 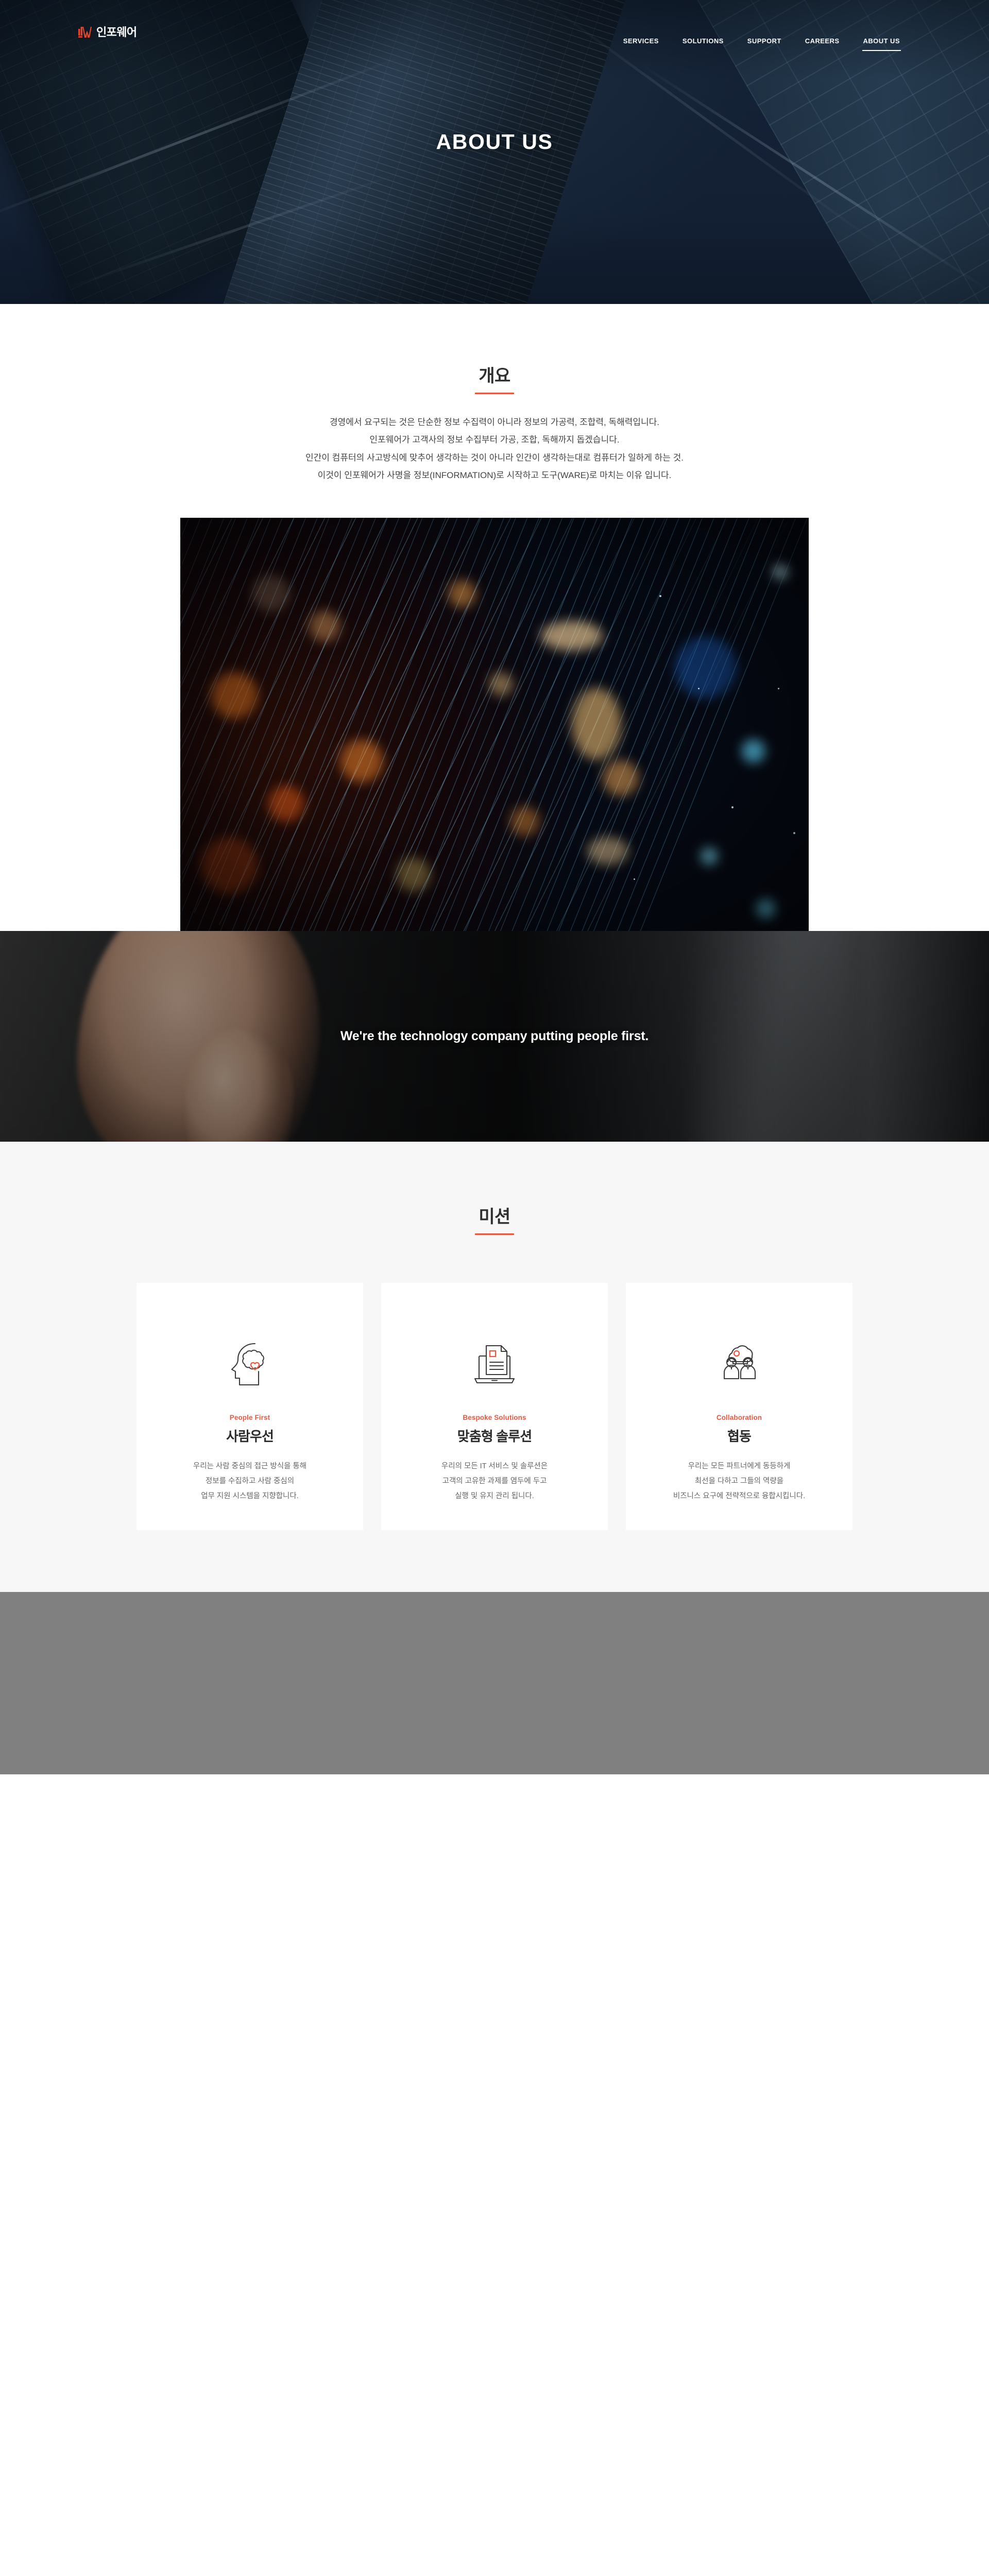 I want to click on laptop-document-icon, so click(x=494, y=1364).